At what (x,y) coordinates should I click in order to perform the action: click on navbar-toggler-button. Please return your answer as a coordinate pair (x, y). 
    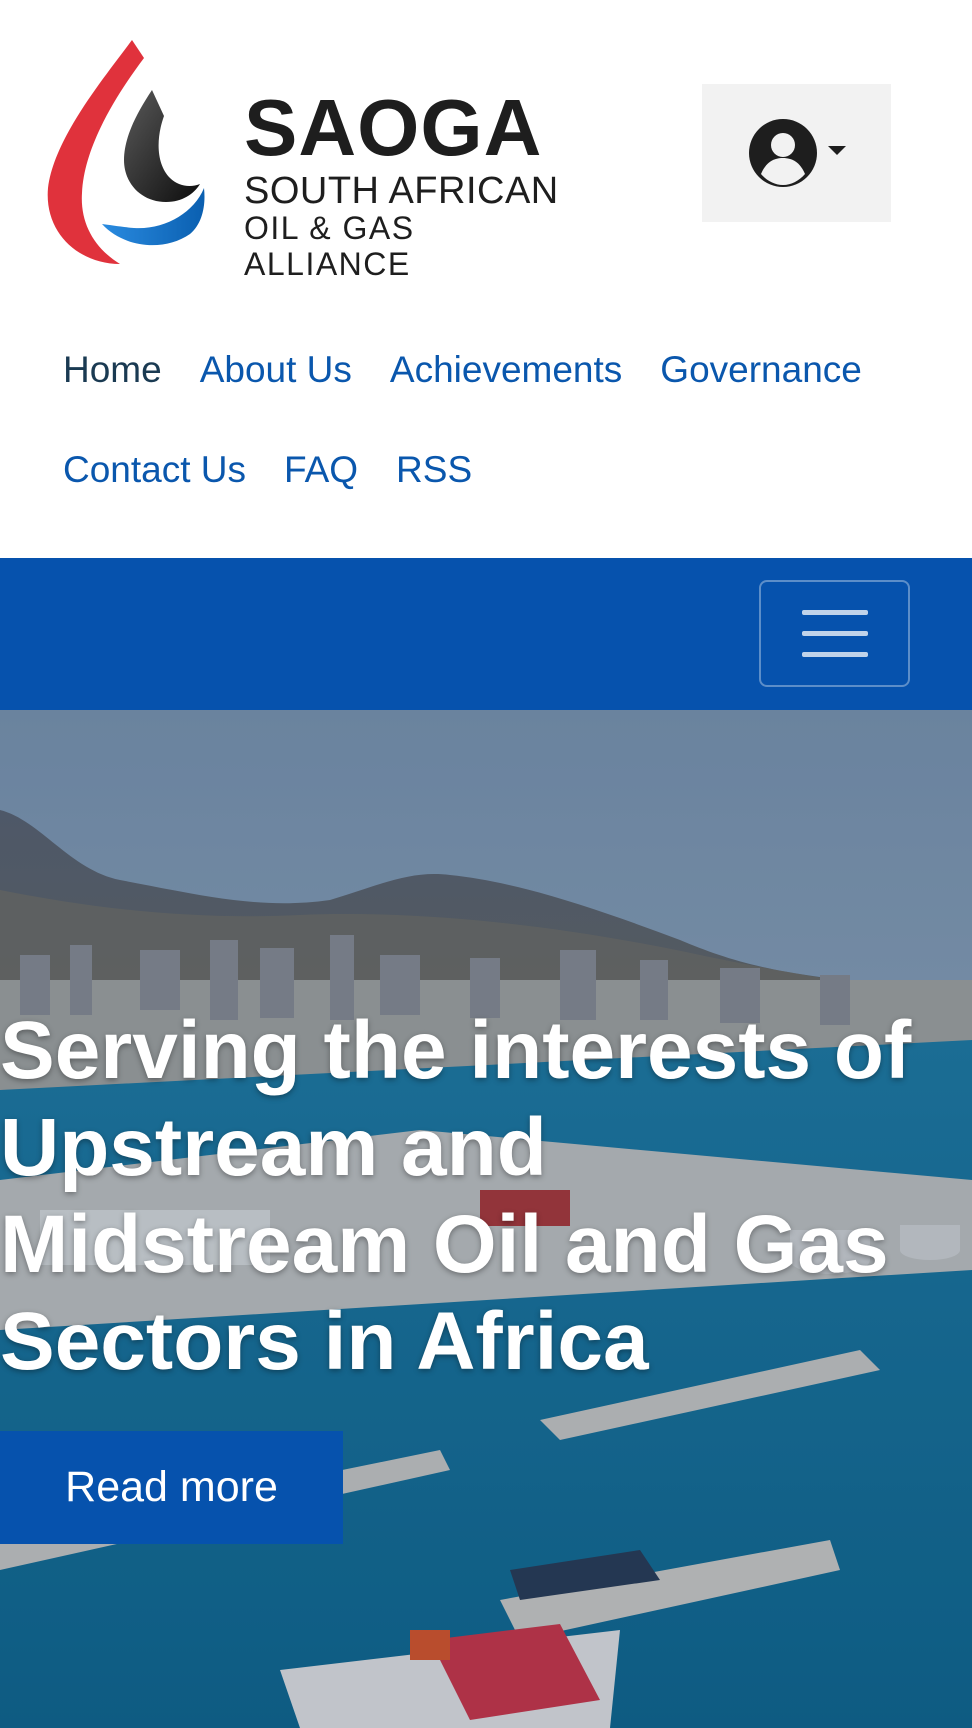
    Looking at the image, I should click on (834, 633).